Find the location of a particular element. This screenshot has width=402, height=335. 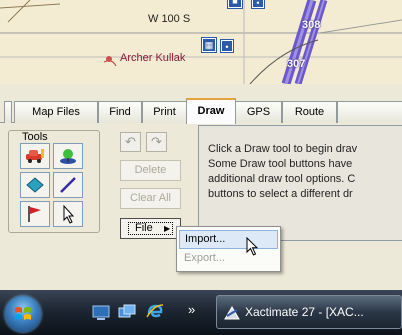

pin-tool-button is located at coordinates (68, 156).